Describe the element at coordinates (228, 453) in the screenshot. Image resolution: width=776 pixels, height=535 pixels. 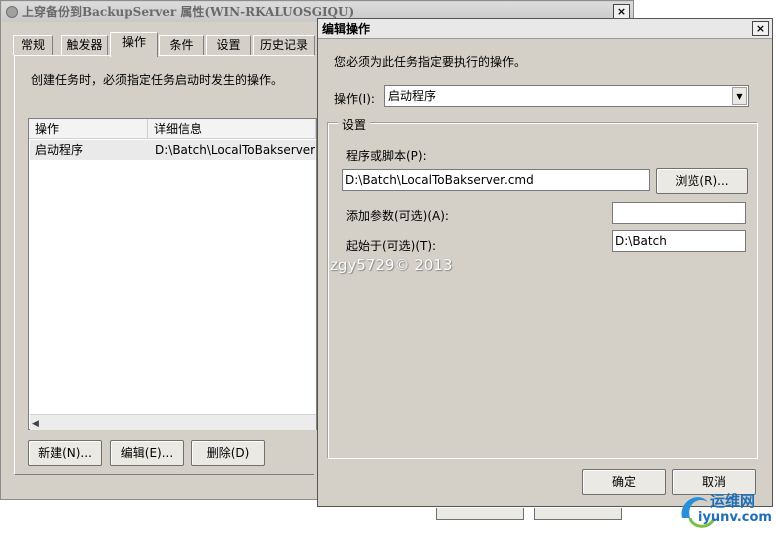
I see `delete-button: 删除(D)` at that location.